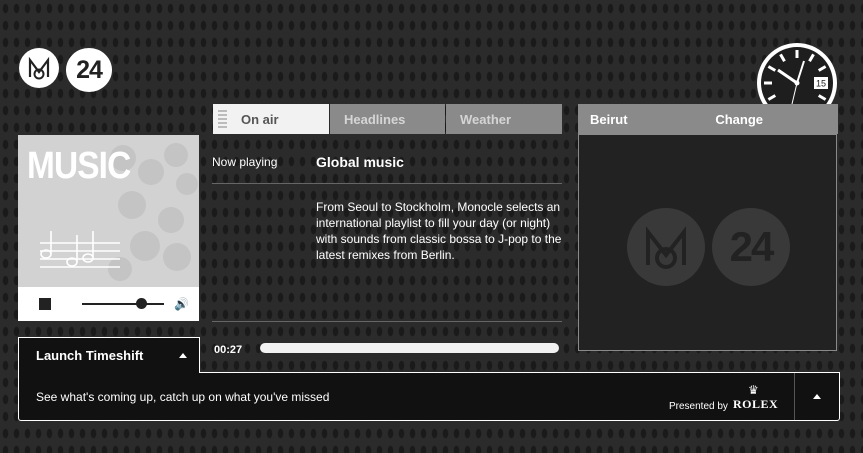 The height and width of the screenshot is (453, 863). I want to click on watch-date: 15, so click(821, 84).